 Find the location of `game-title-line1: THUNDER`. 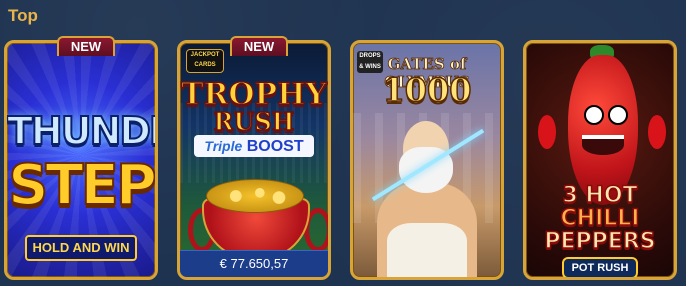

game-title-line1: THUNDER is located at coordinates (81, 131).